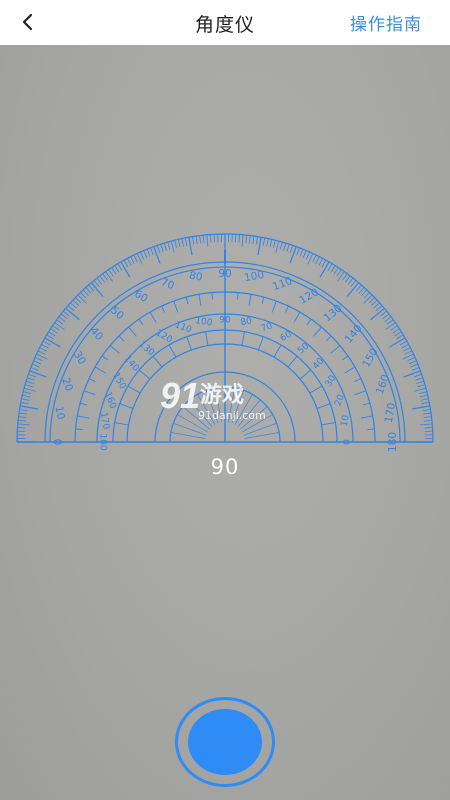 The width and height of the screenshot is (450, 800). I want to click on inner-scale-label: 120, so click(164, 336).